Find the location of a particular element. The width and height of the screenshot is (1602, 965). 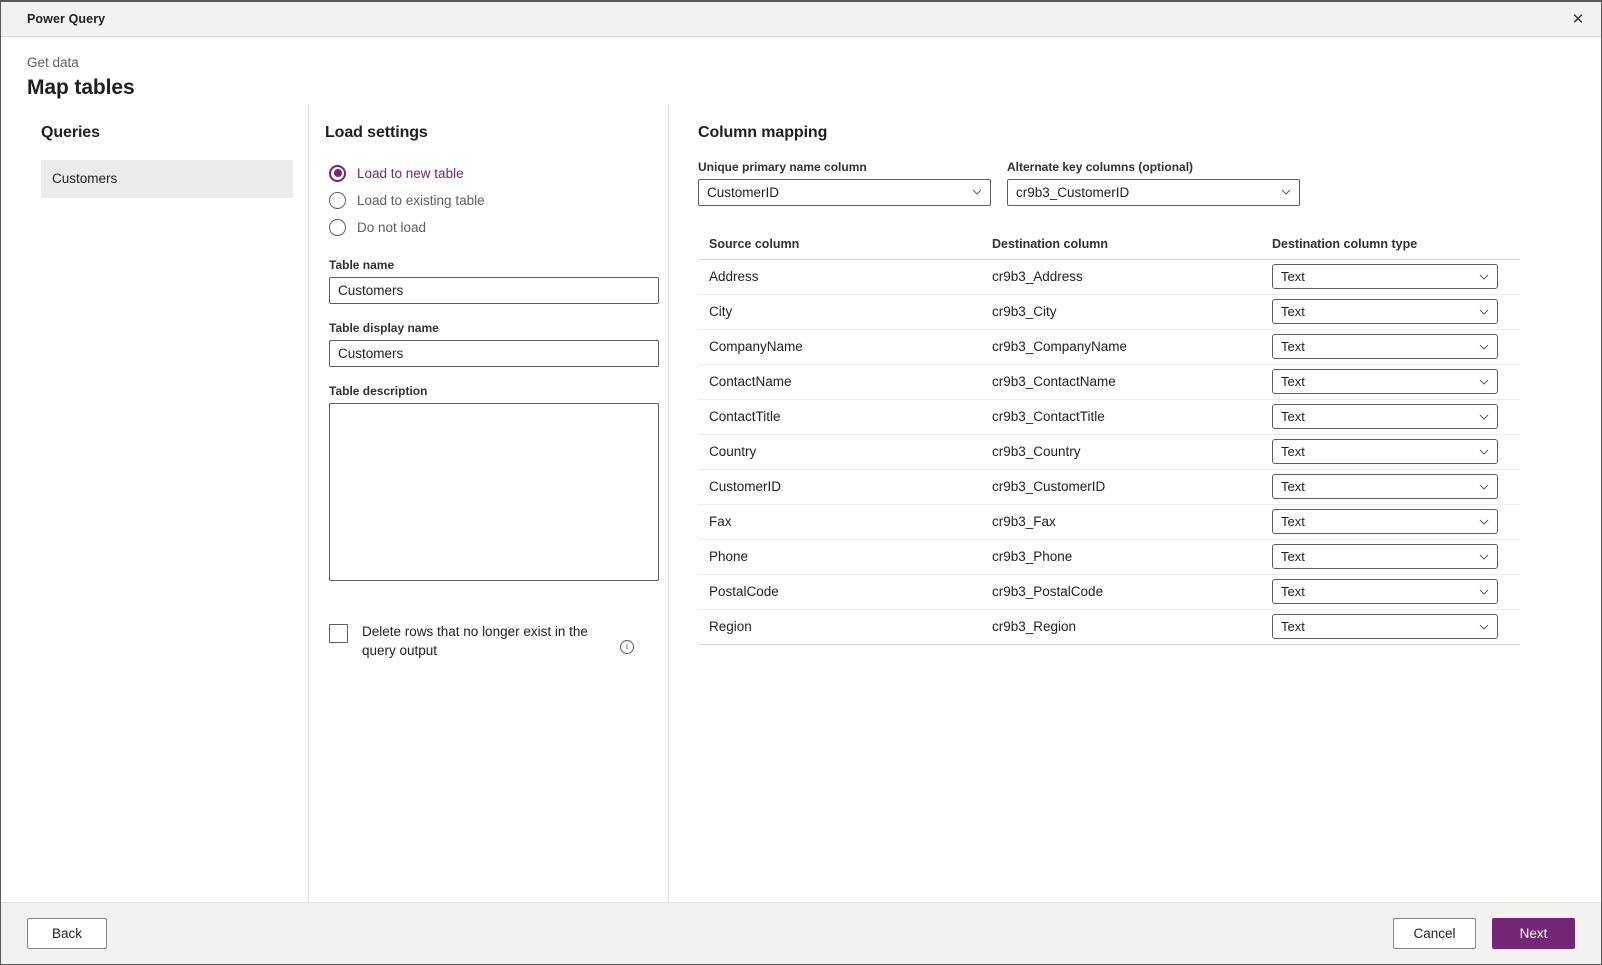

header-destination-column: Destination column is located at coordinates (1050, 244).